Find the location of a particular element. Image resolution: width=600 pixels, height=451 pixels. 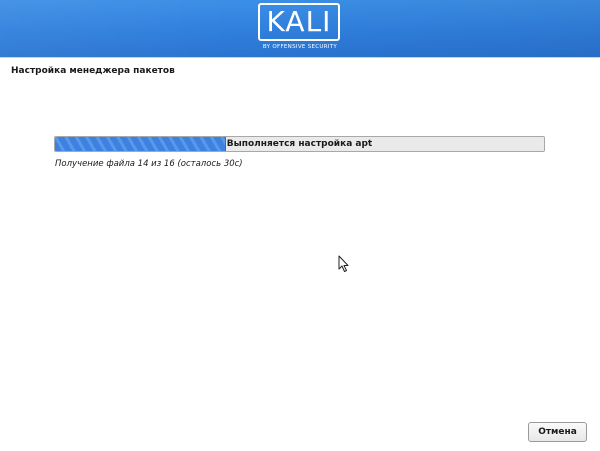

logo-subtitle: BY OFFENSIVE SECURITY is located at coordinates (300, 47).